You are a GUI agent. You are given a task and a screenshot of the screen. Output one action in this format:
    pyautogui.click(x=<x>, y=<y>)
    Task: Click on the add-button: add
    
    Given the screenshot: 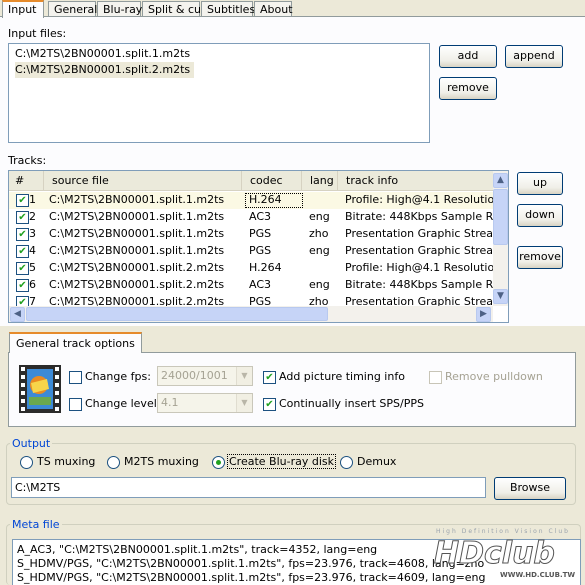 What is the action you would take?
    pyautogui.click(x=468, y=56)
    